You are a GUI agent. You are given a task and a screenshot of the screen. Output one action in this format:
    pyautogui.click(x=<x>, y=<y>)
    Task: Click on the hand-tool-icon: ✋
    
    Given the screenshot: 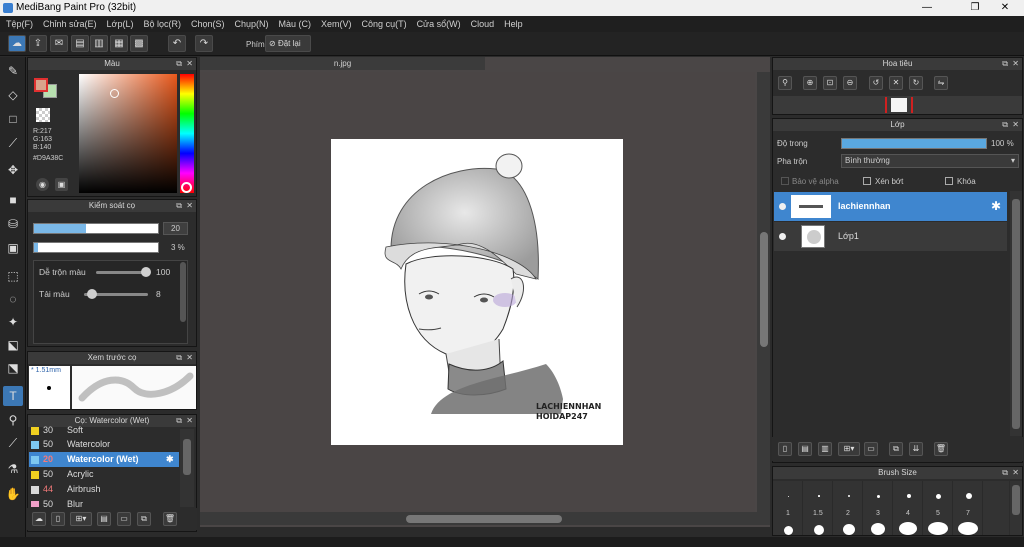 What is the action you would take?
    pyautogui.click(x=13, y=494)
    